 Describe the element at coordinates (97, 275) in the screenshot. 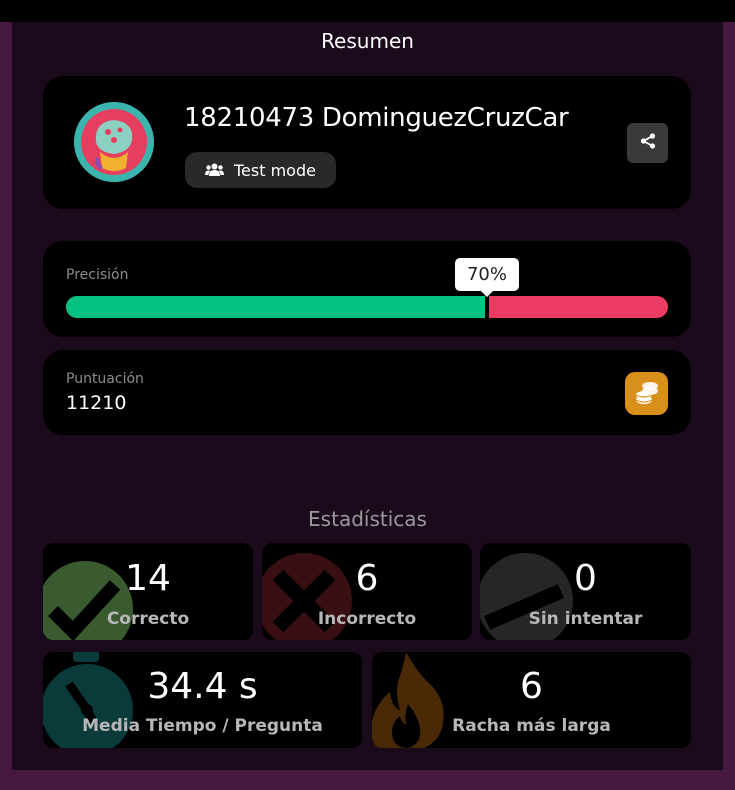

I see `accuracy-label: Precisión` at that location.